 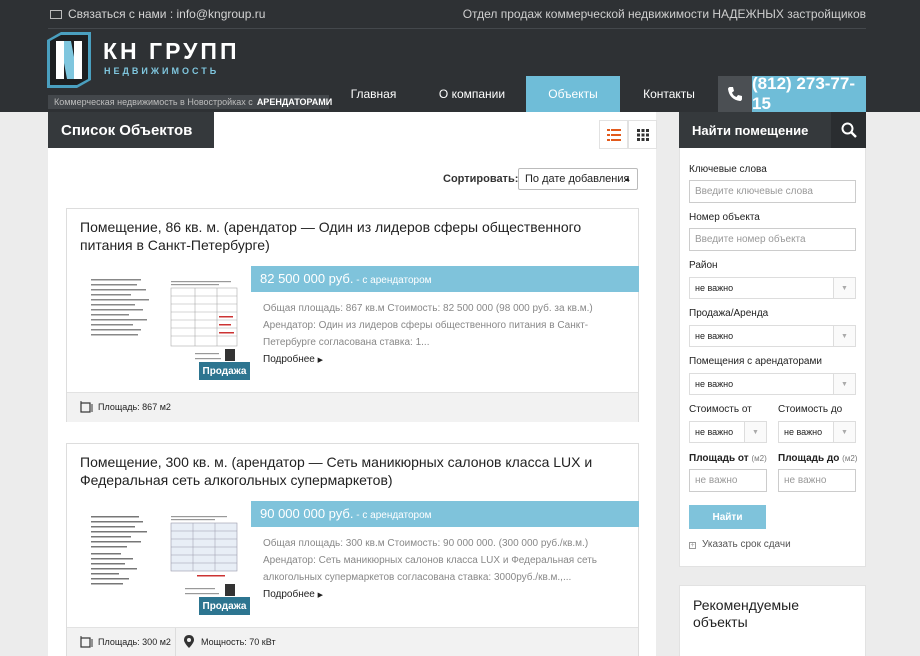 What do you see at coordinates (703, 265) in the screenshot?
I see `district-label: Район` at bounding box center [703, 265].